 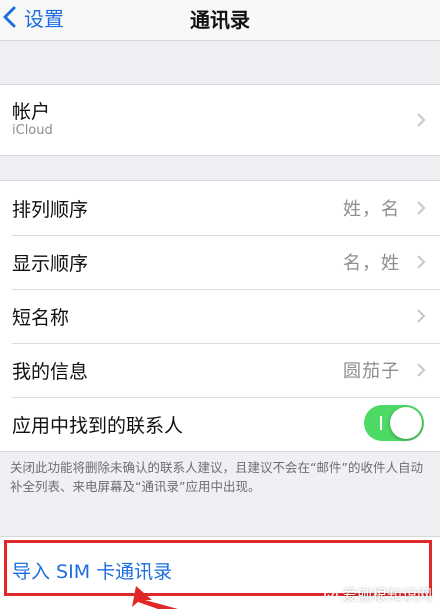 I want to click on watermark-logo-icon, so click(x=331, y=594).